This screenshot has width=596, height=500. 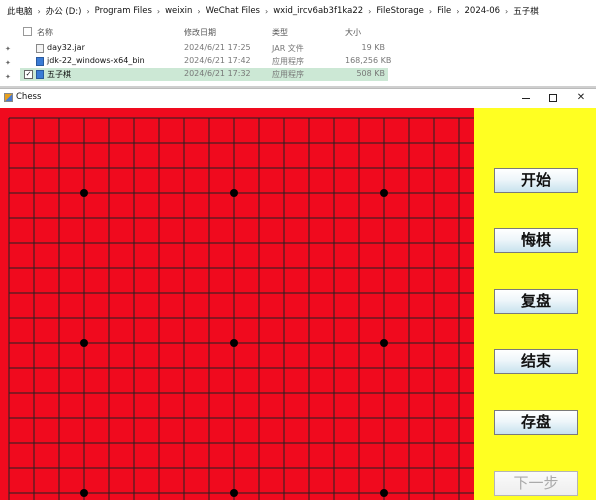 I want to click on maximize-button, so click(x=553, y=98).